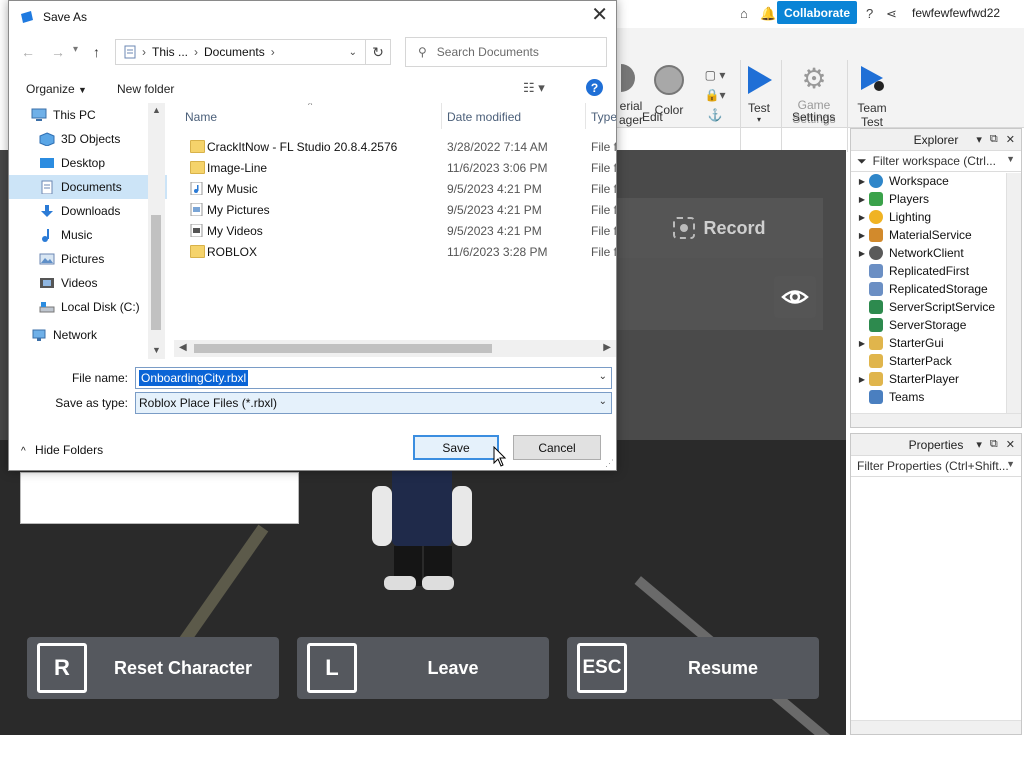 This screenshot has height=768, width=1024. I want to click on scroll-left-icon: ◀, so click(183, 347).